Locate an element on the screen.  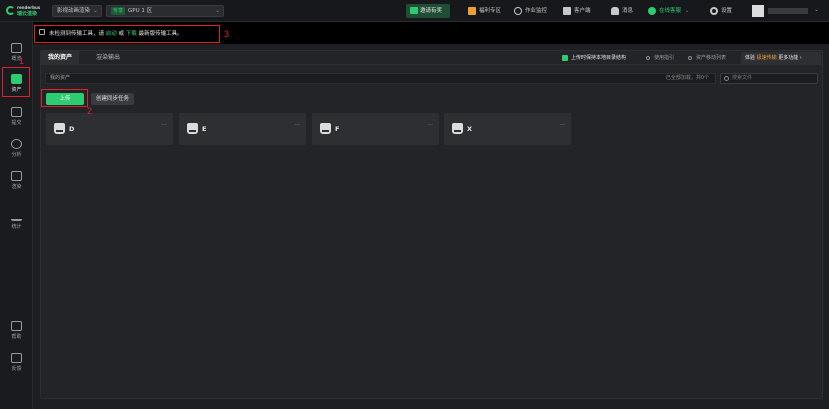
annotation-number-3: 3 is located at coordinates (227, 34).